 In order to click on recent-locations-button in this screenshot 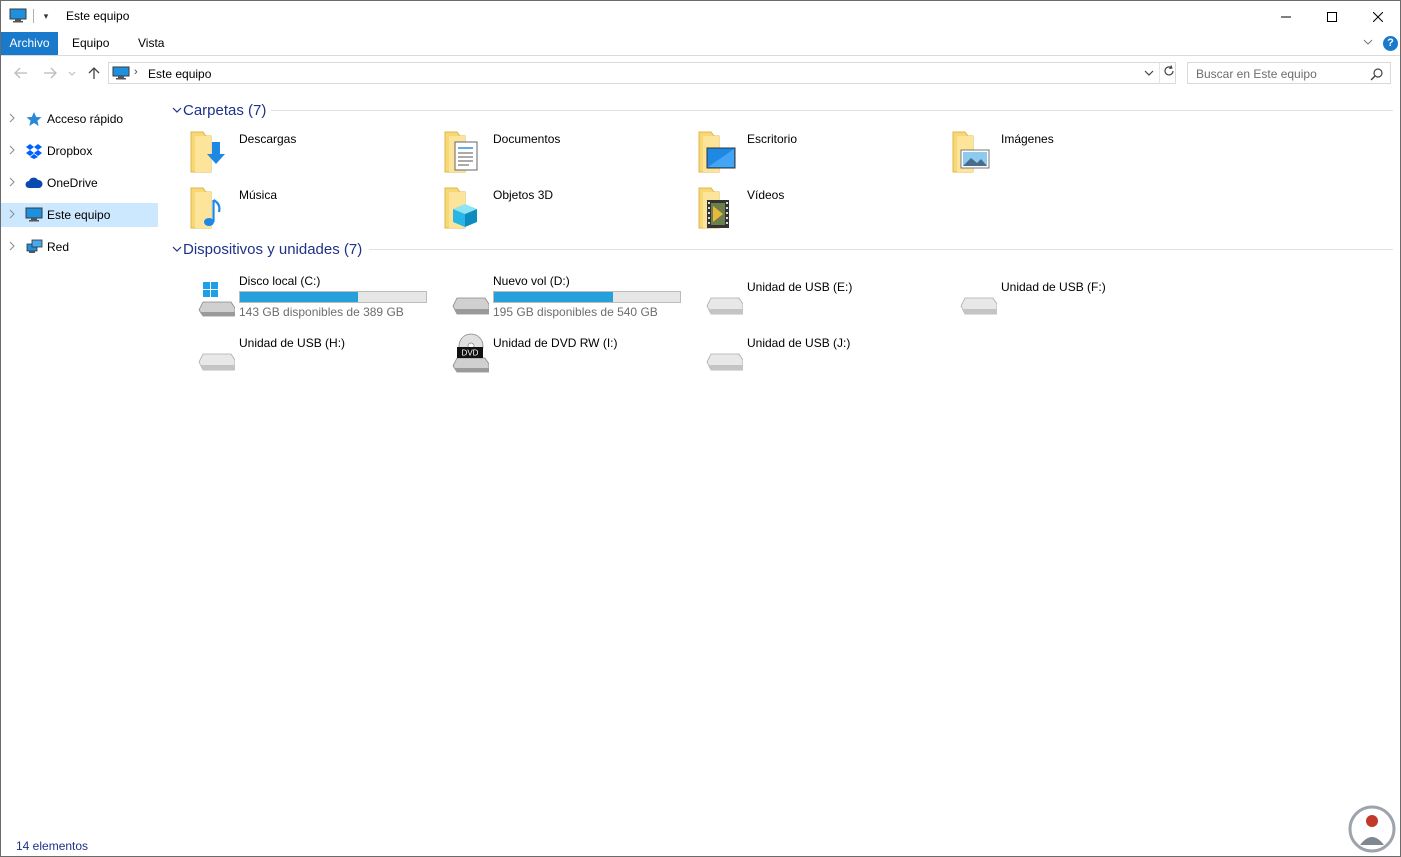, I will do `click(72, 73)`.